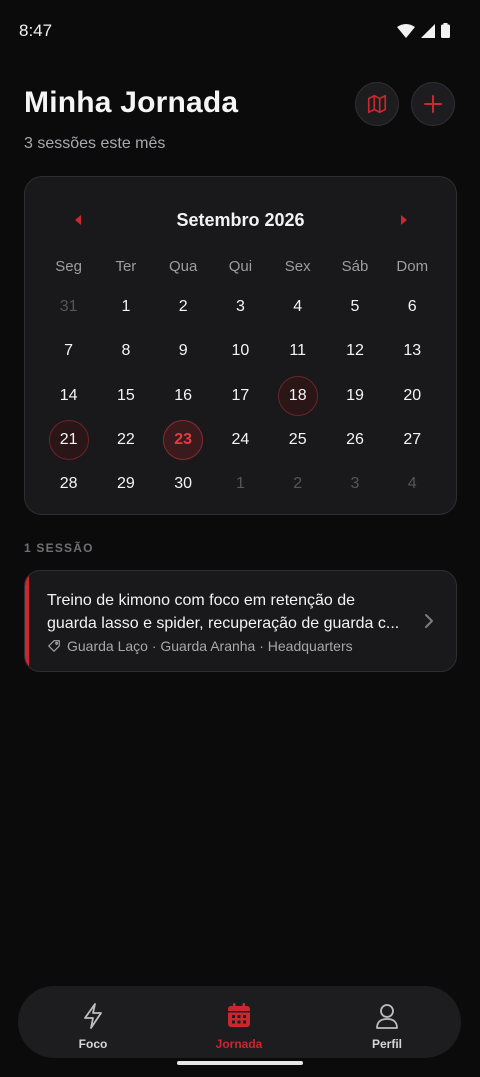 This screenshot has height=1077, width=480. I want to click on plus-icon, so click(433, 104).